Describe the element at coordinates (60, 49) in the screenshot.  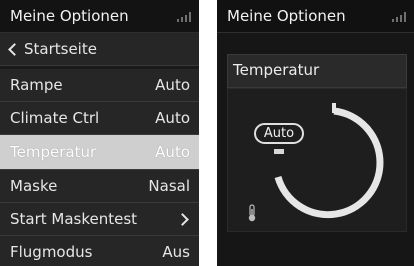
I see `menu-item-label: Startseite` at that location.